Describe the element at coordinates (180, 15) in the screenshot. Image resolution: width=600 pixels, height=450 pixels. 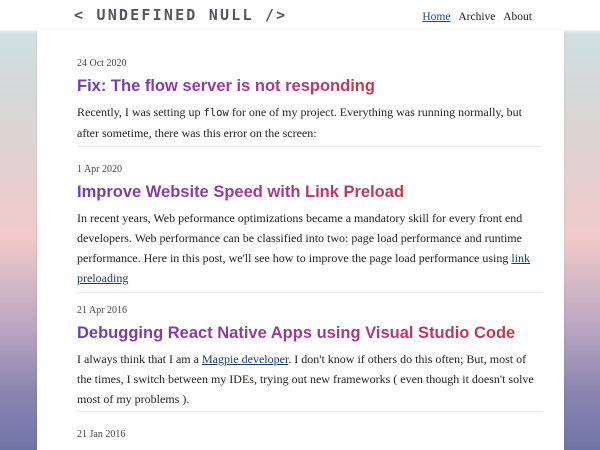
I see `site-logo: < UNDEFINED NULL />` at that location.